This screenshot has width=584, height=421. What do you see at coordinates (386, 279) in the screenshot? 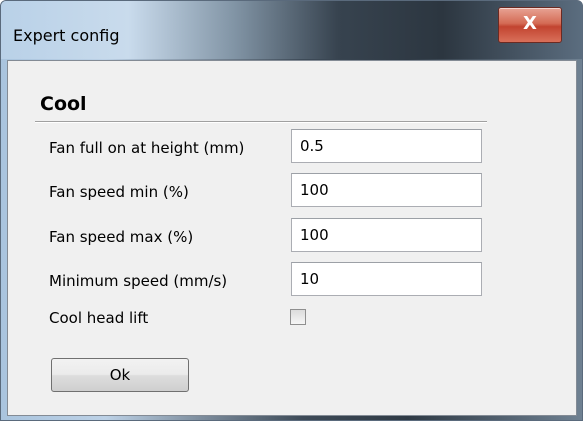
I see `minimum-speed-input: 10` at bounding box center [386, 279].